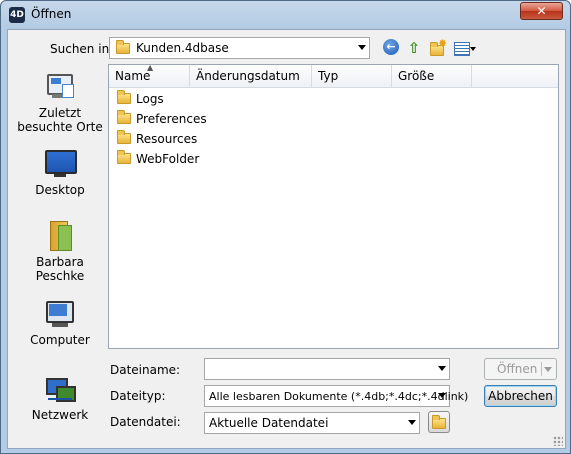  What do you see at coordinates (60, 389) in the screenshot?
I see `network-icon` at bounding box center [60, 389].